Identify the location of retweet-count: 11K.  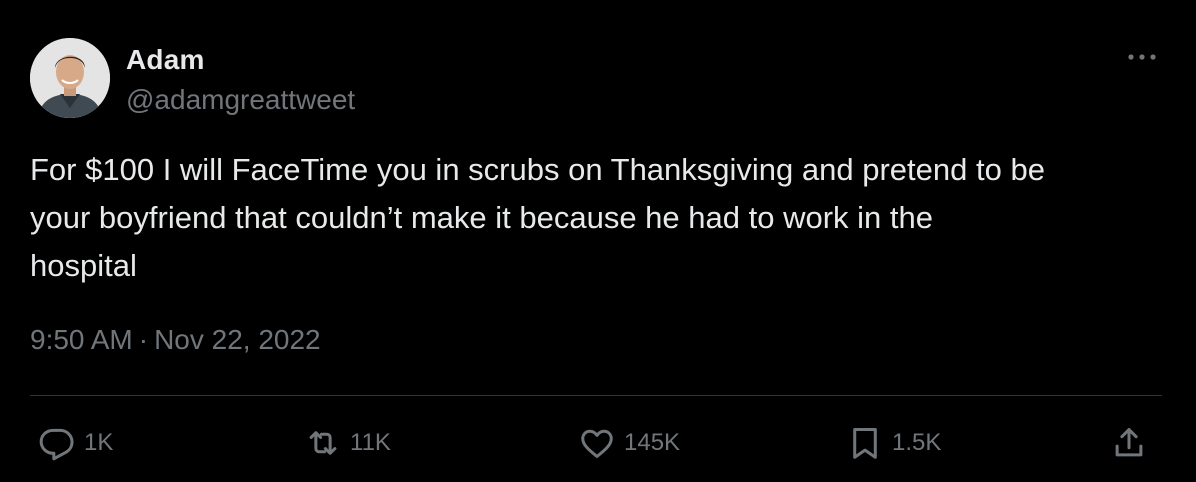
(370, 442).